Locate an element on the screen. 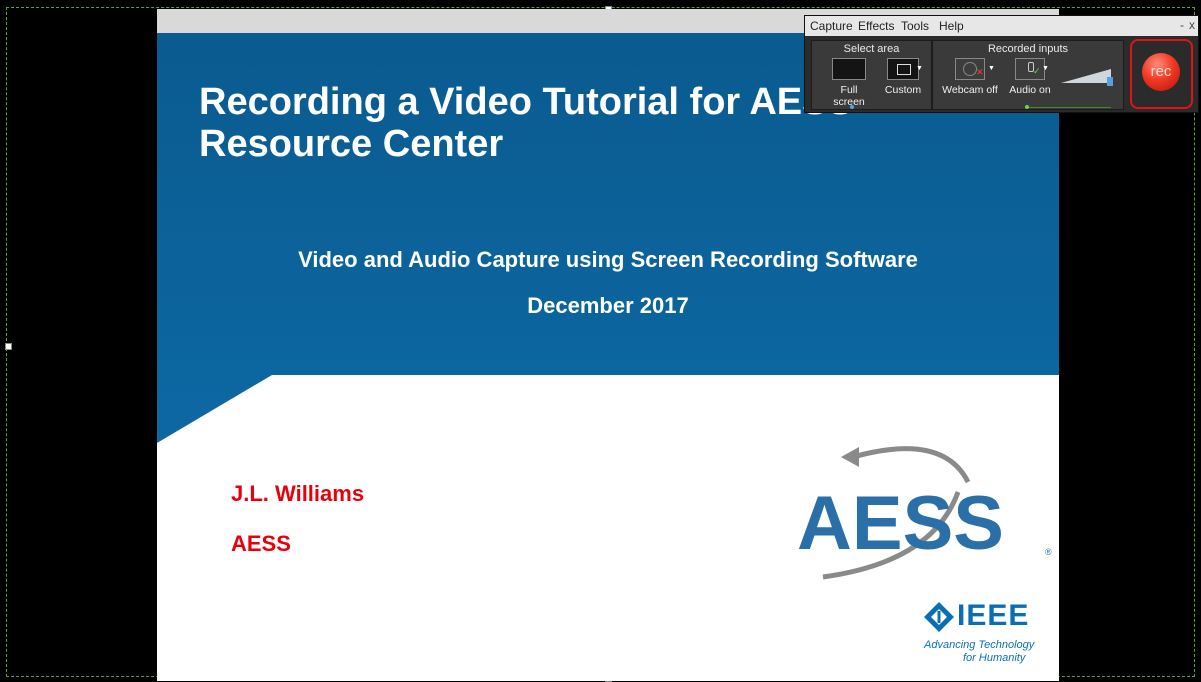 The width and height of the screenshot is (1201, 682). minimize-button: - is located at coordinates (1182, 25).